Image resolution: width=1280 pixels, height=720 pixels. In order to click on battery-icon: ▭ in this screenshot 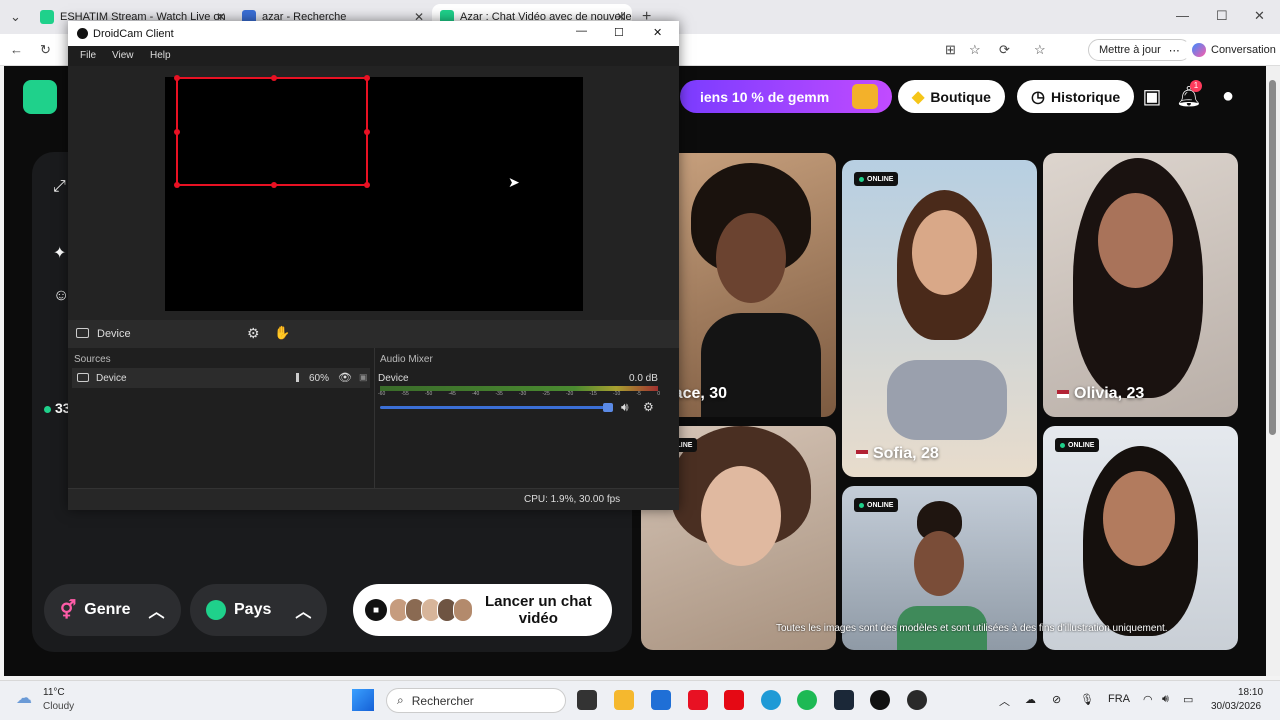, I will do `click(1188, 699)`.